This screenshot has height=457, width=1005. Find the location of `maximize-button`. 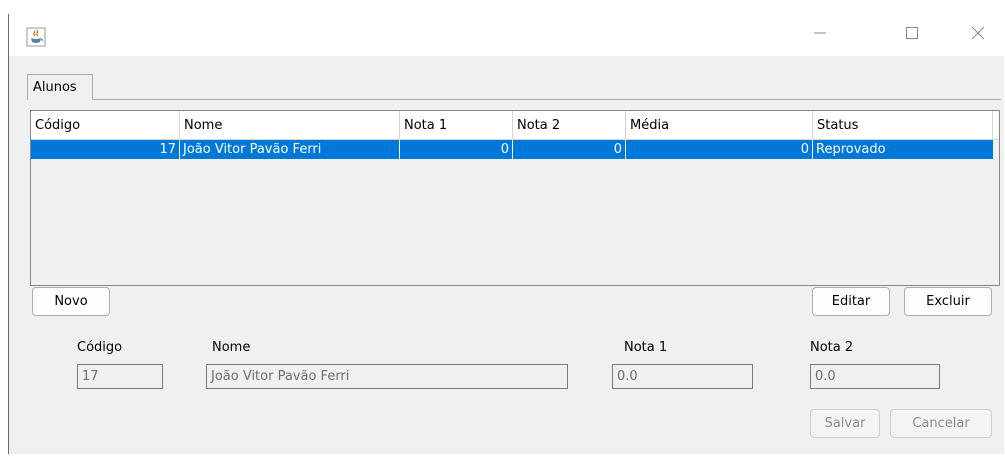

maximize-button is located at coordinates (912, 35).